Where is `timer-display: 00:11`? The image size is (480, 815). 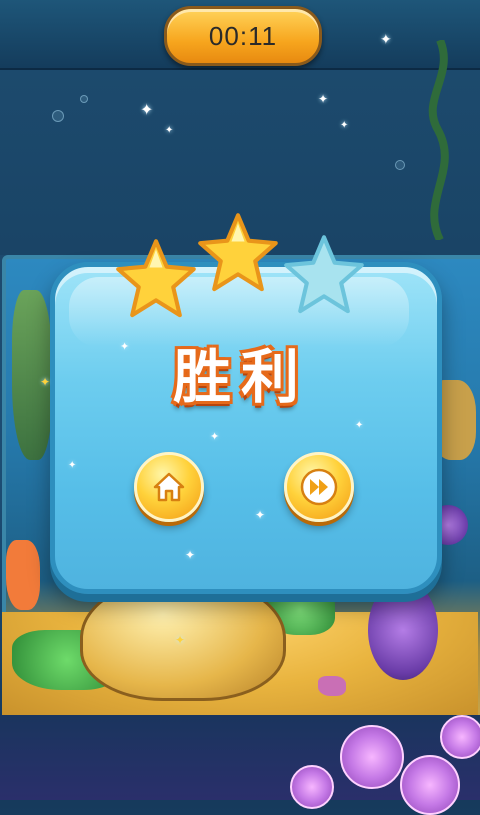 timer-display: 00:11 is located at coordinates (243, 36).